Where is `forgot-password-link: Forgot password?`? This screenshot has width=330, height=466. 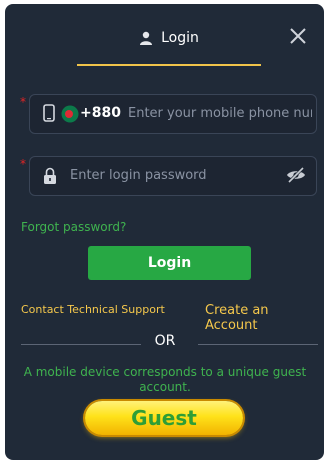
forgot-password-link: Forgot password? is located at coordinates (73, 227).